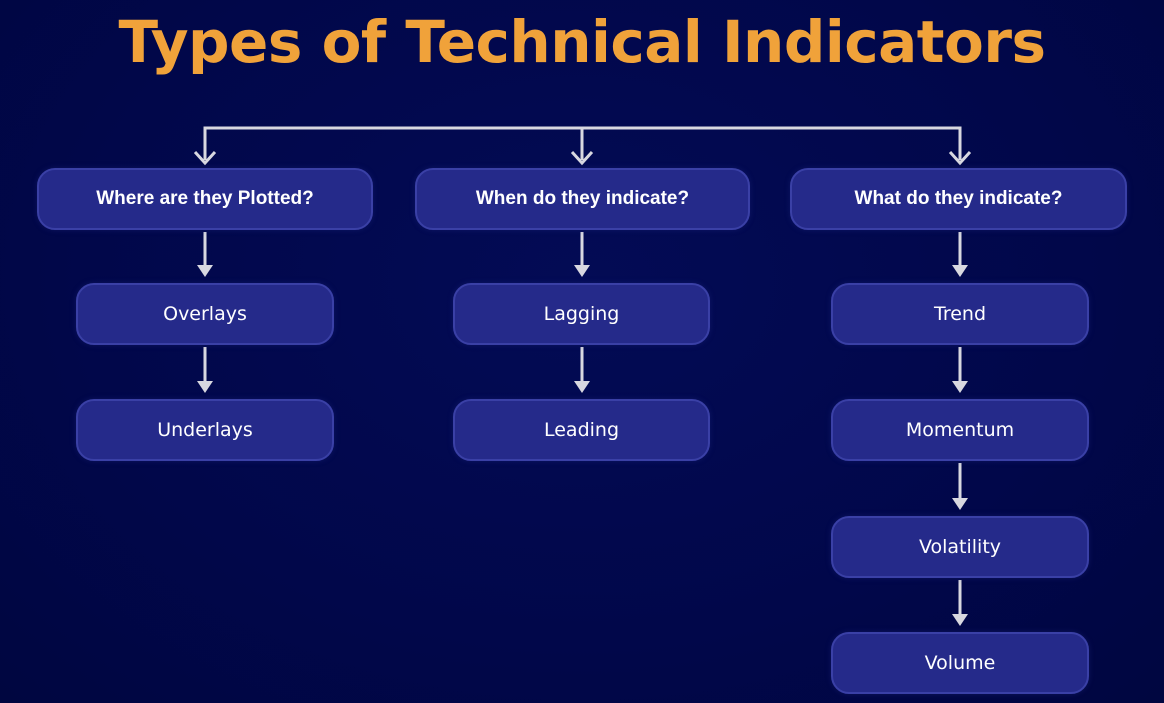 This screenshot has width=1164, height=703. I want to click on node-overlays: Overlays, so click(205, 314).